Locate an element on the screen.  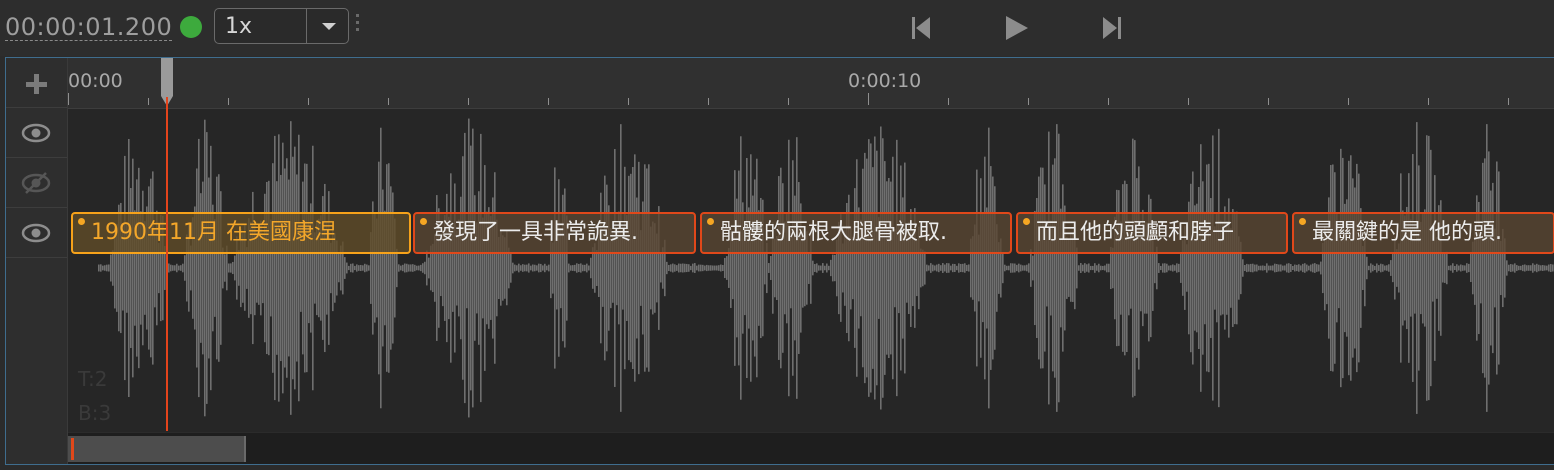
playhead-marker is located at coordinates (72, 449).